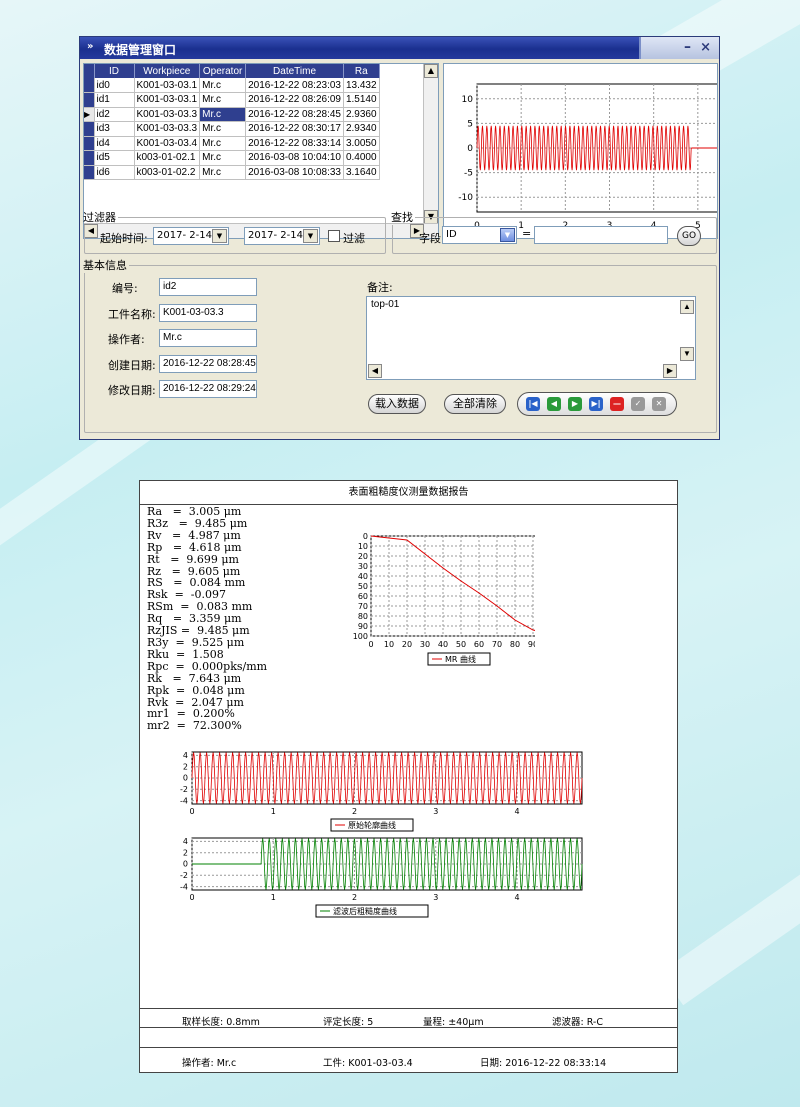  Describe the element at coordinates (638, 404) in the screenshot. I see `confirm-edit-icon: ✓` at that location.